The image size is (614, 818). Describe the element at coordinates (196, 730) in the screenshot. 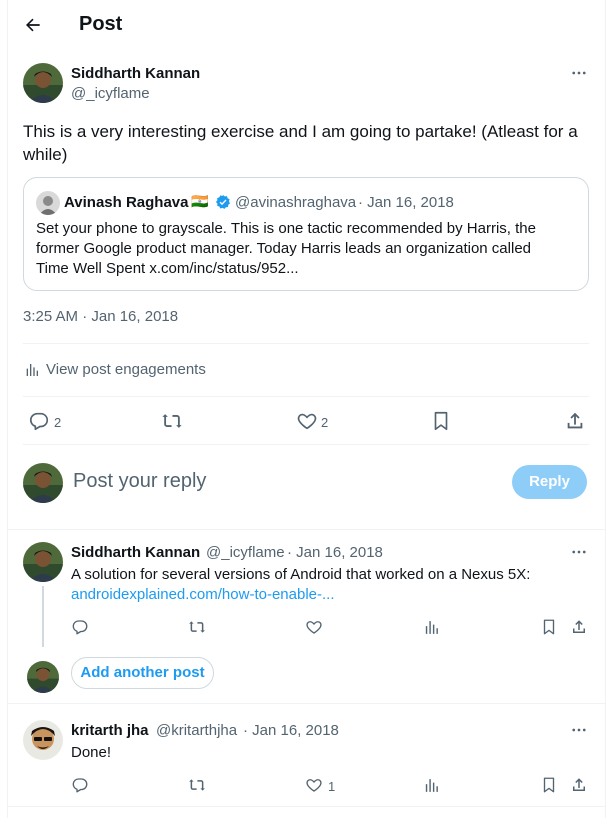

I see `reply-author-handle: @kritarthjha` at that location.